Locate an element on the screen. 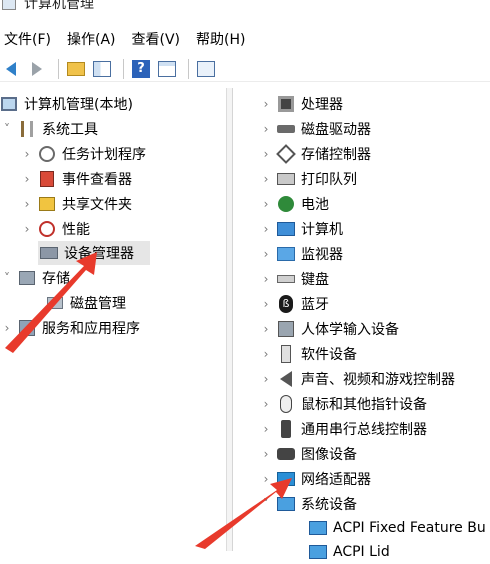  help-icon: ? is located at coordinates (141, 69).